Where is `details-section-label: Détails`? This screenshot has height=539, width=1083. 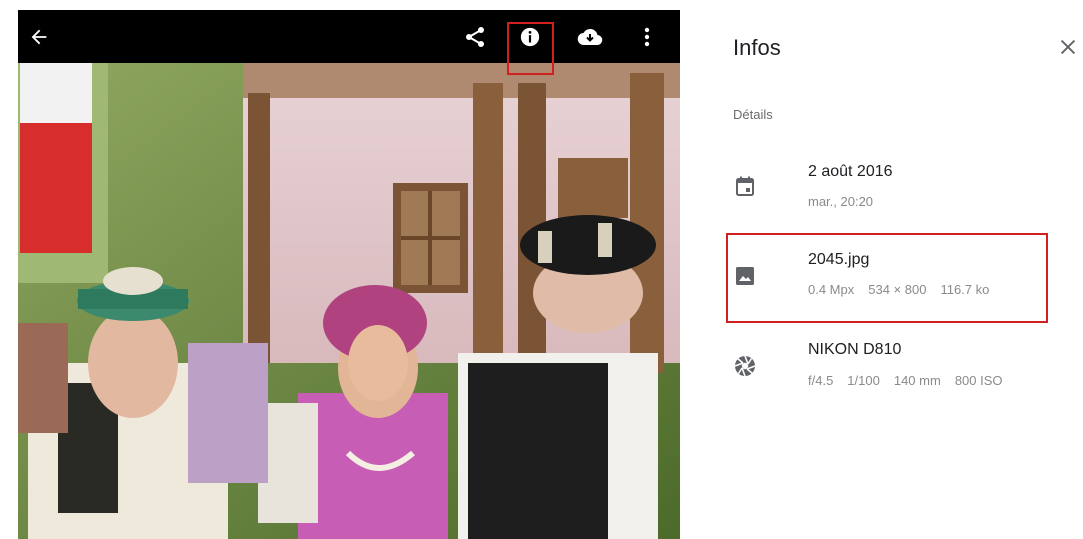 details-section-label: Détails is located at coordinates (753, 114).